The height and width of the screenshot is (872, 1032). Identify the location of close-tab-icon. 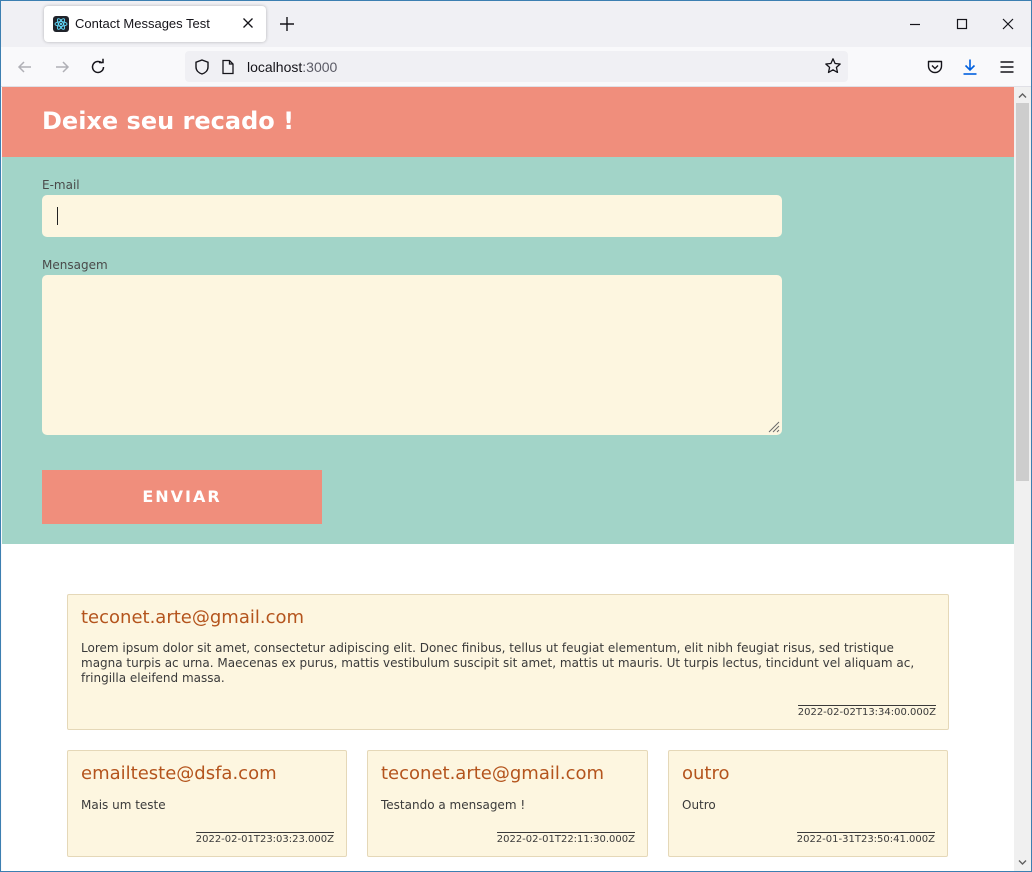
(248, 23).